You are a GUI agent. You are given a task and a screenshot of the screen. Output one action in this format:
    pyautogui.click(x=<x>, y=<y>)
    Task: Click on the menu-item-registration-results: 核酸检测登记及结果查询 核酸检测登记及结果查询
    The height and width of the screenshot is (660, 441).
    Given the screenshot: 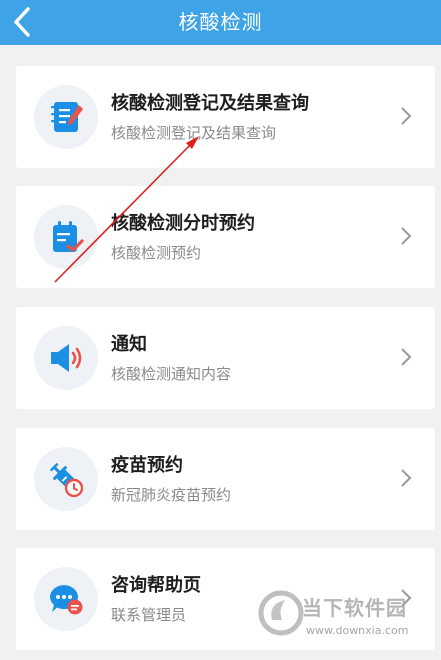 What is the action you would take?
    pyautogui.click(x=225, y=117)
    